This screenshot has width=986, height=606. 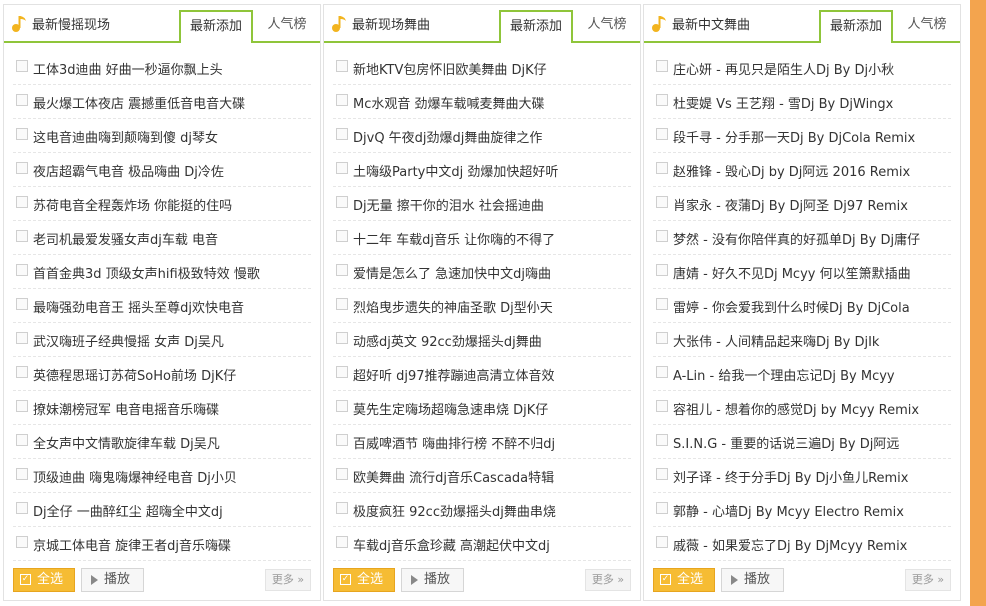 What do you see at coordinates (454, 374) in the screenshot?
I see `song-link: 超好听 dj97推荐蹦迪高清立体音效` at bounding box center [454, 374].